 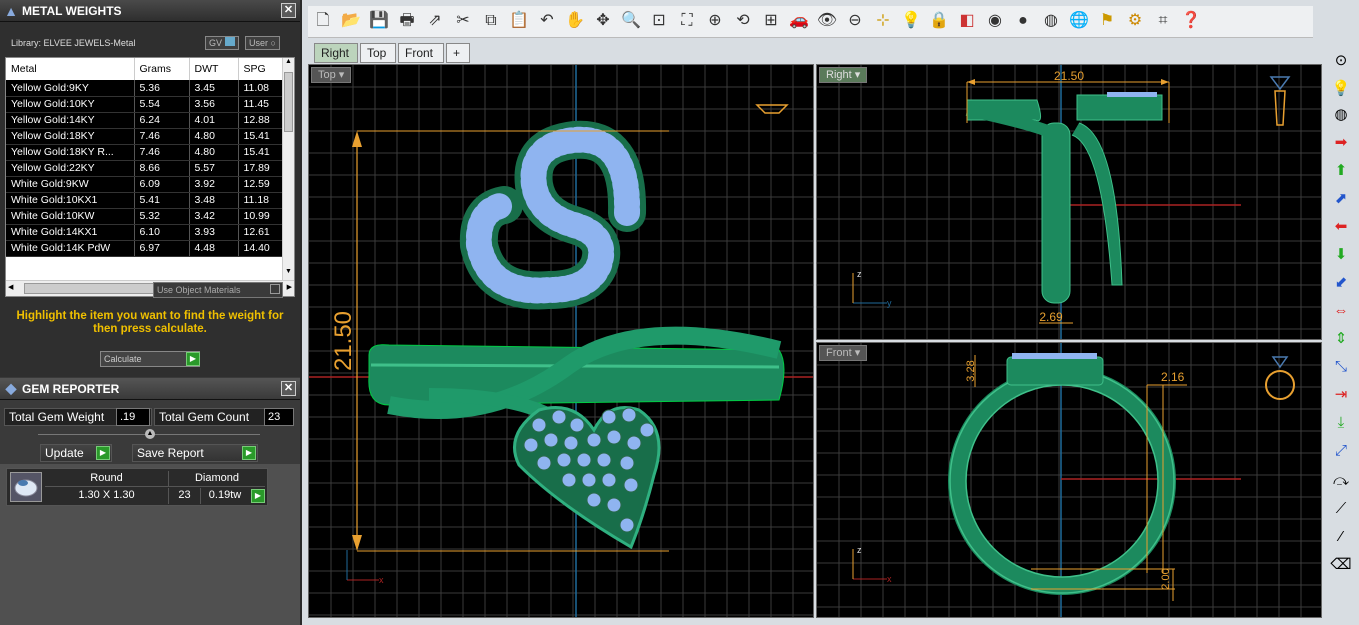 I want to click on measure-icon: ⊖, so click(x=855, y=21).